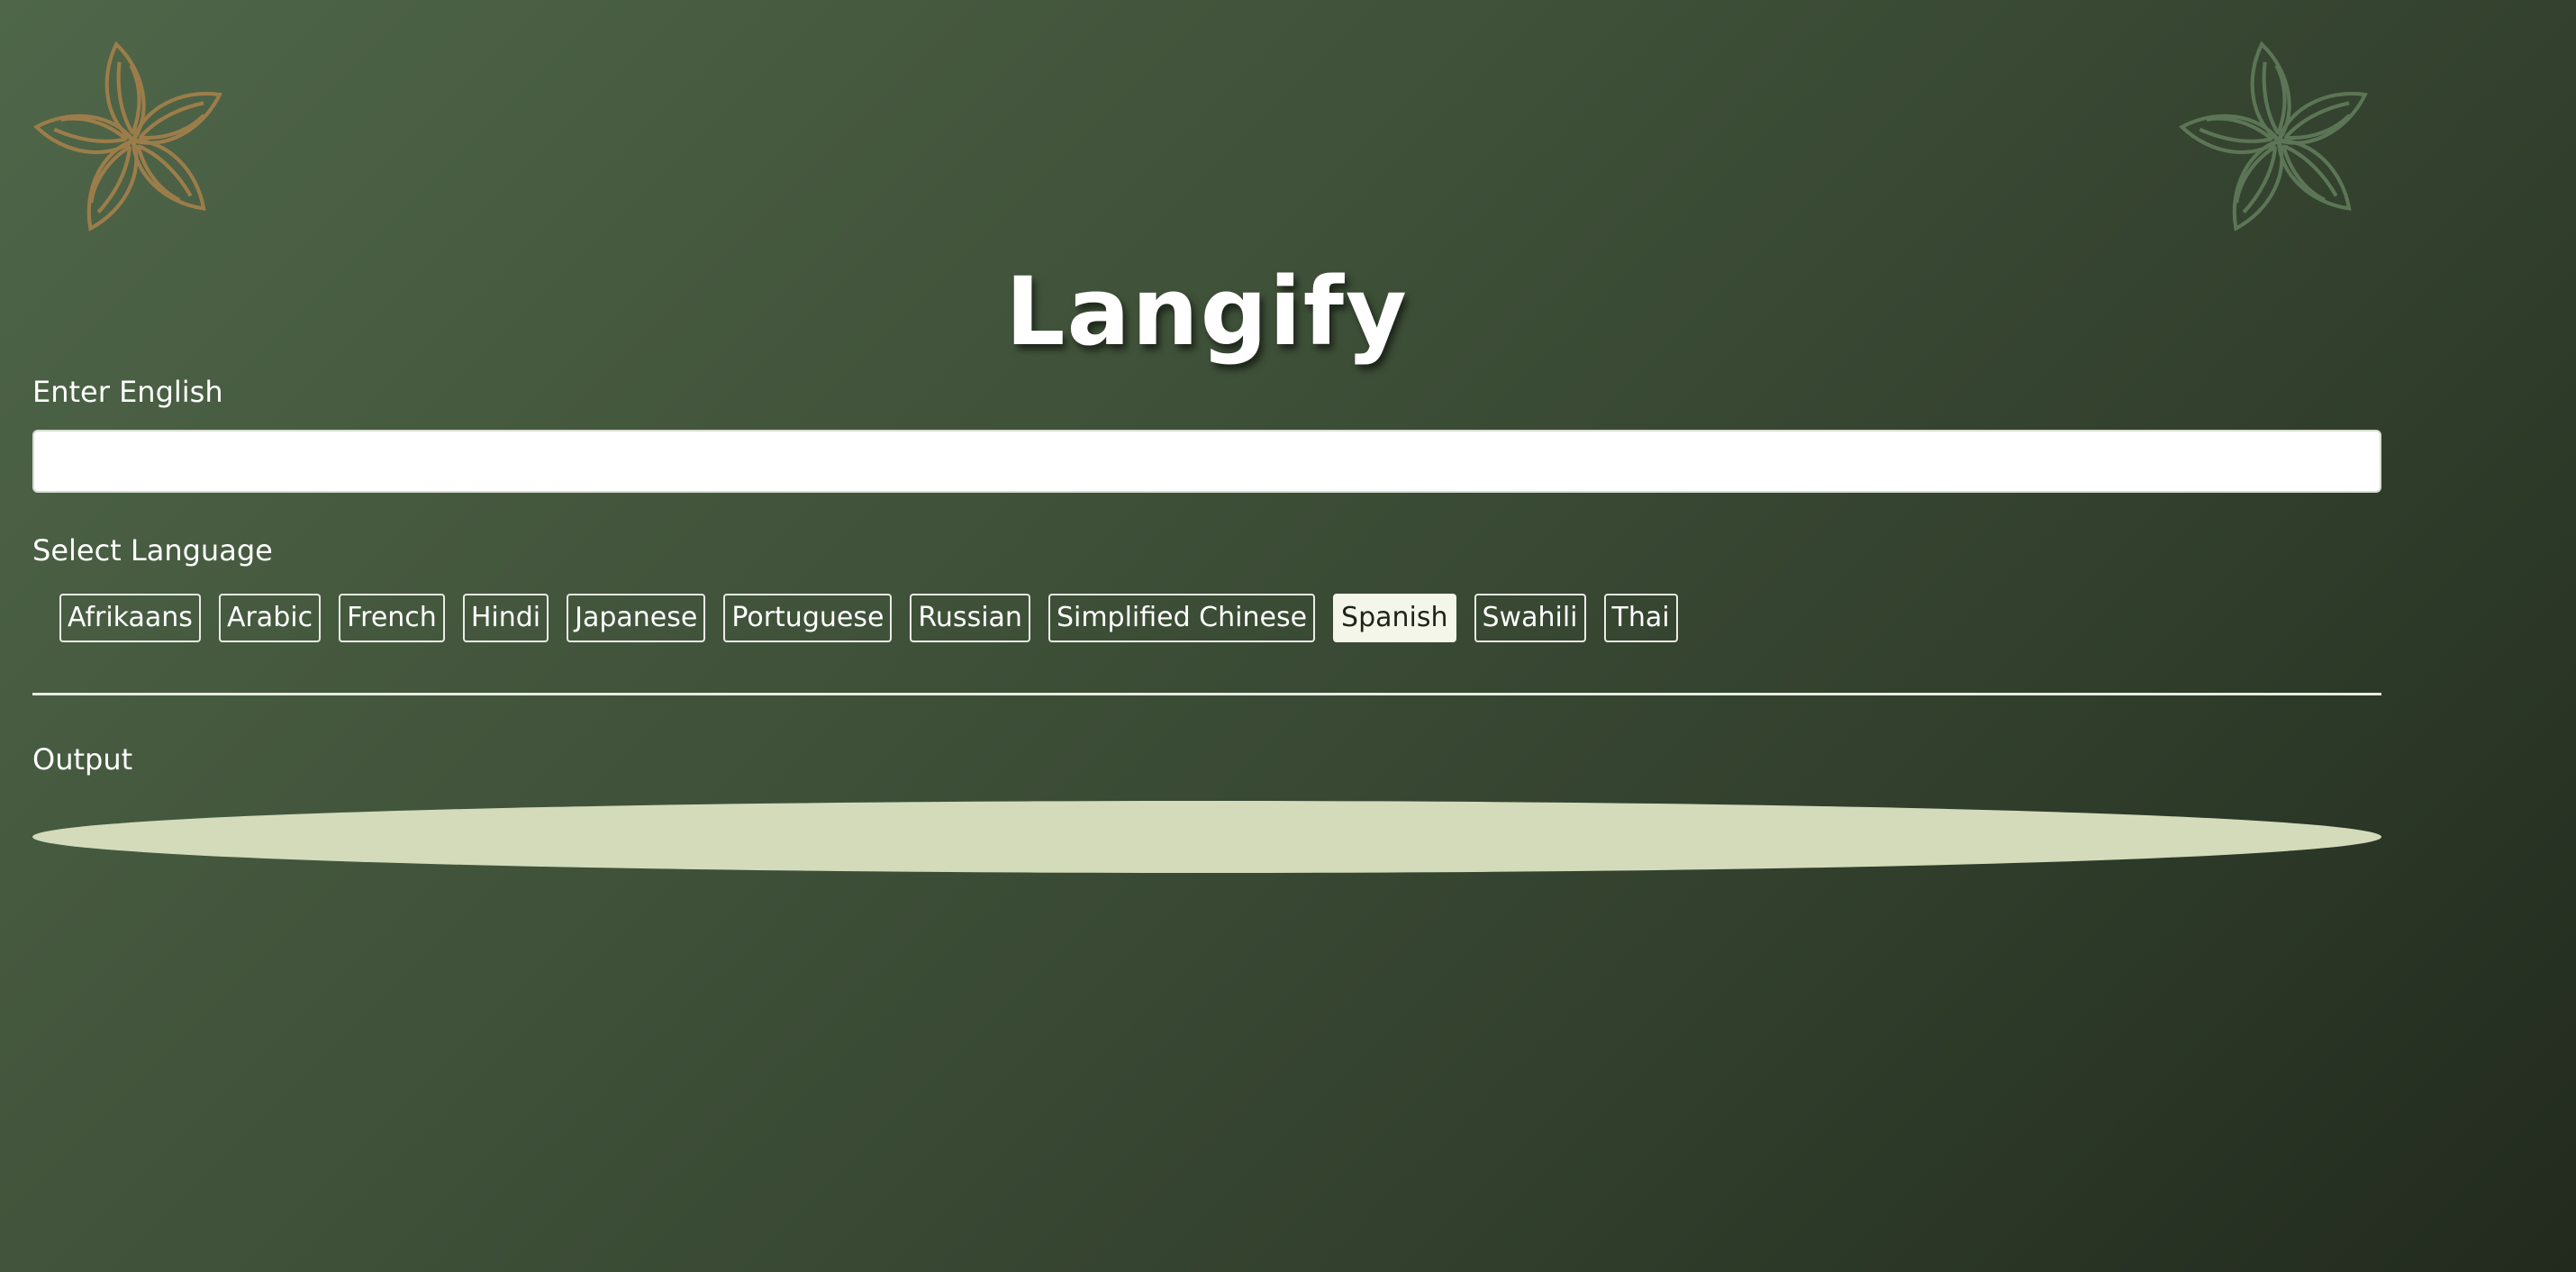 This screenshot has height=1272, width=2576. I want to click on english-text-input, so click(1206, 462).